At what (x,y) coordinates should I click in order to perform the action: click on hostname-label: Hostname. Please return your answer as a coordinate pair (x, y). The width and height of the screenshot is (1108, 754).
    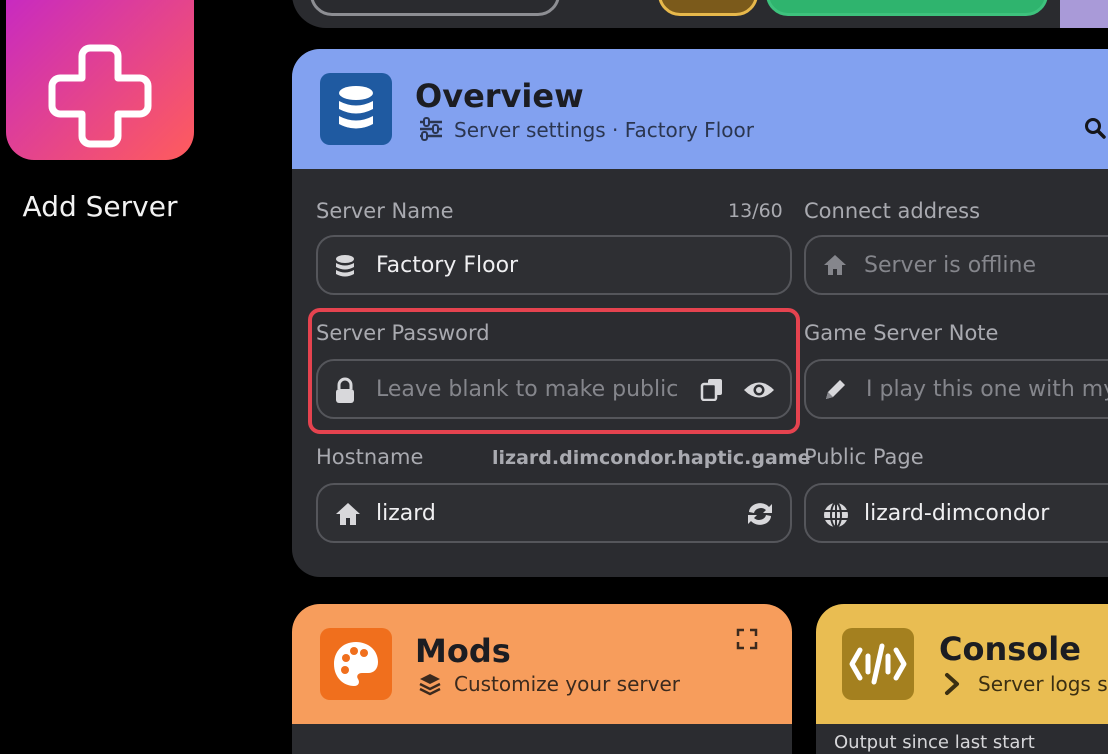
    Looking at the image, I should click on (370, 457).